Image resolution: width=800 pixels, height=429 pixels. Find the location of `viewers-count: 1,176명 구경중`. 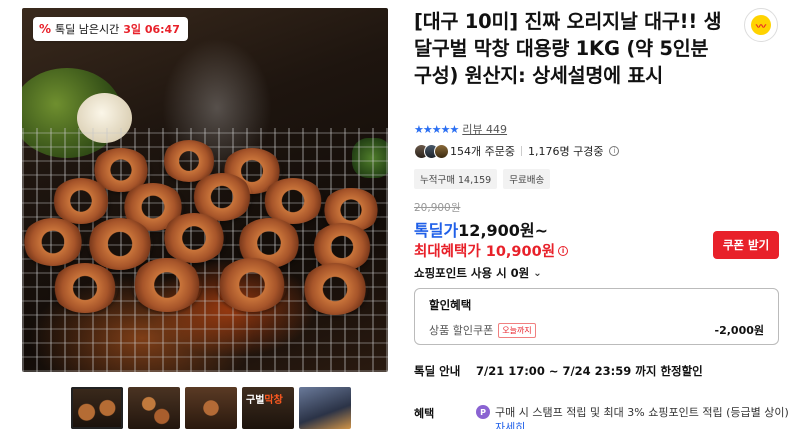

viewers-count: 1,176명 구경중 is located at coordinates (565, 151).